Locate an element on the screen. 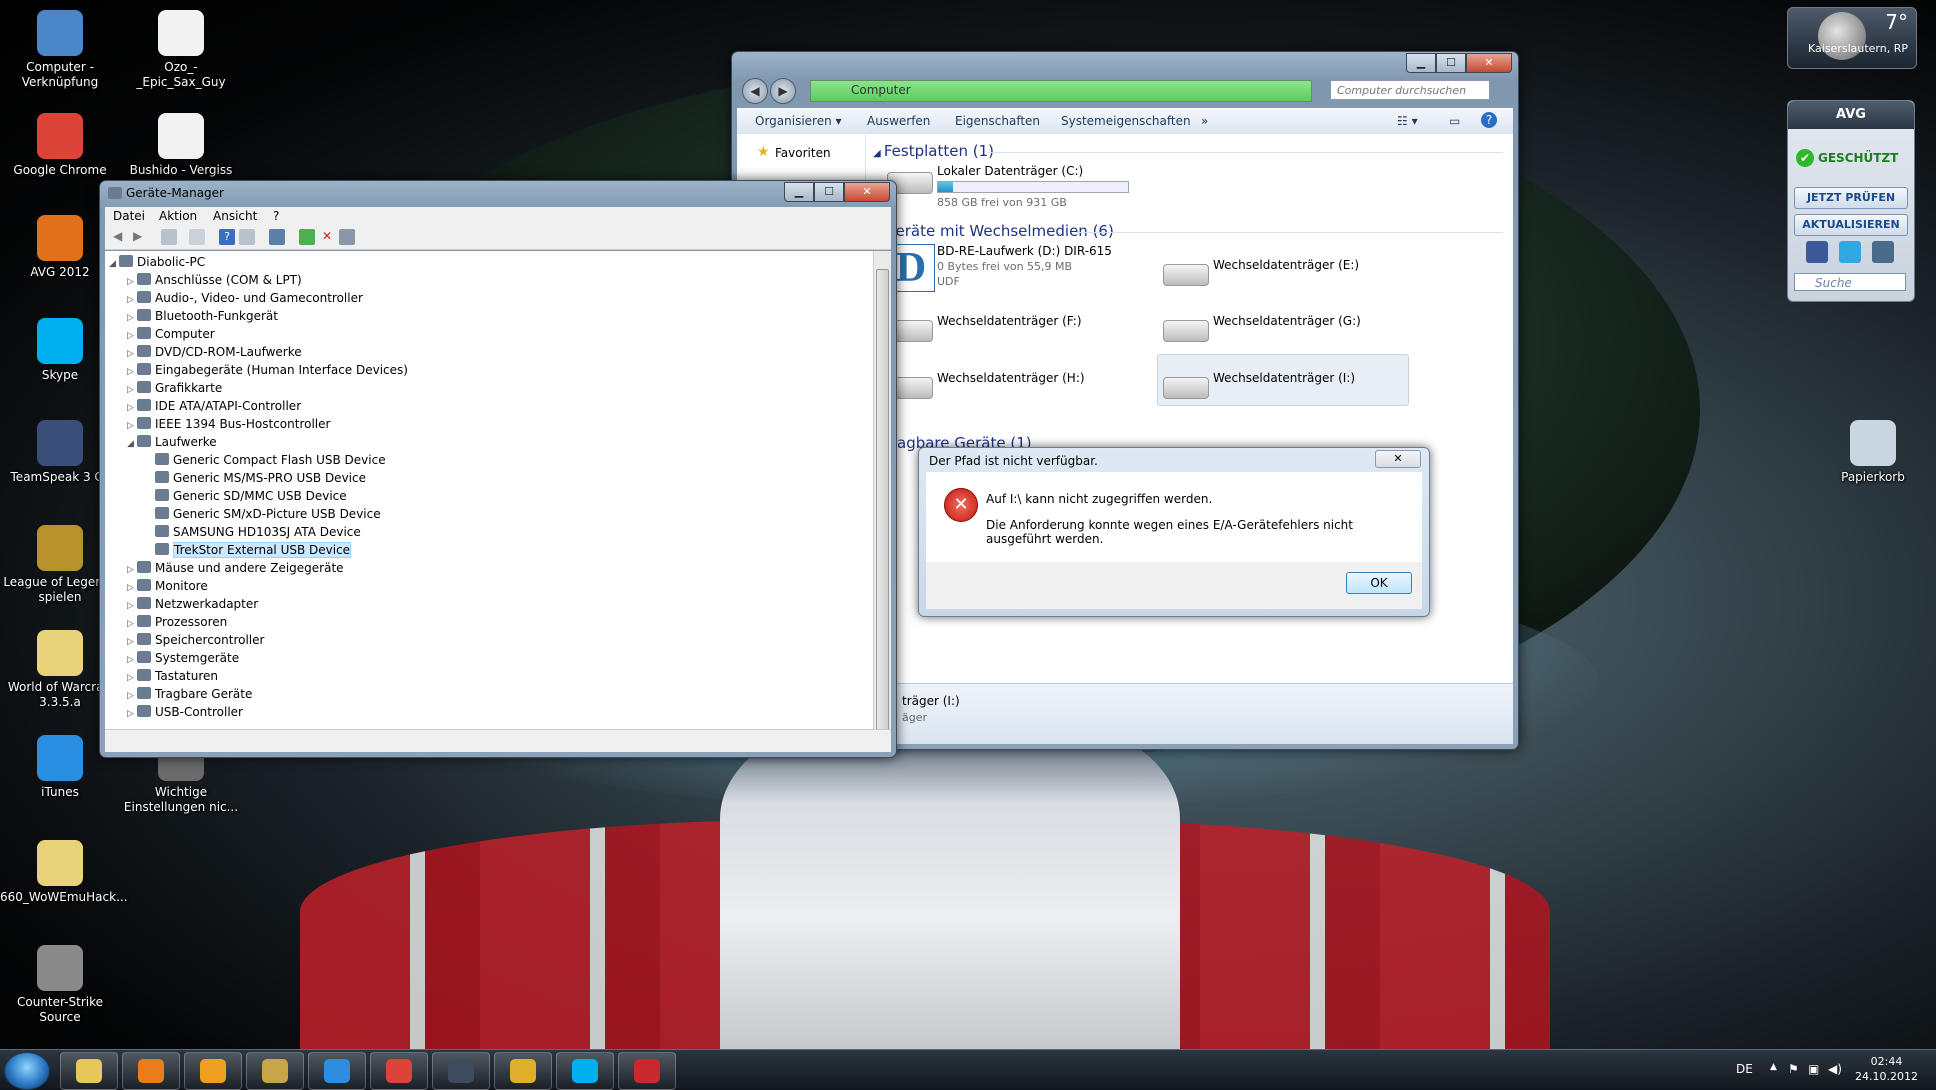  drive-h-name: Wechseldatenträger (H:) is located at coordinates (1011, 378).